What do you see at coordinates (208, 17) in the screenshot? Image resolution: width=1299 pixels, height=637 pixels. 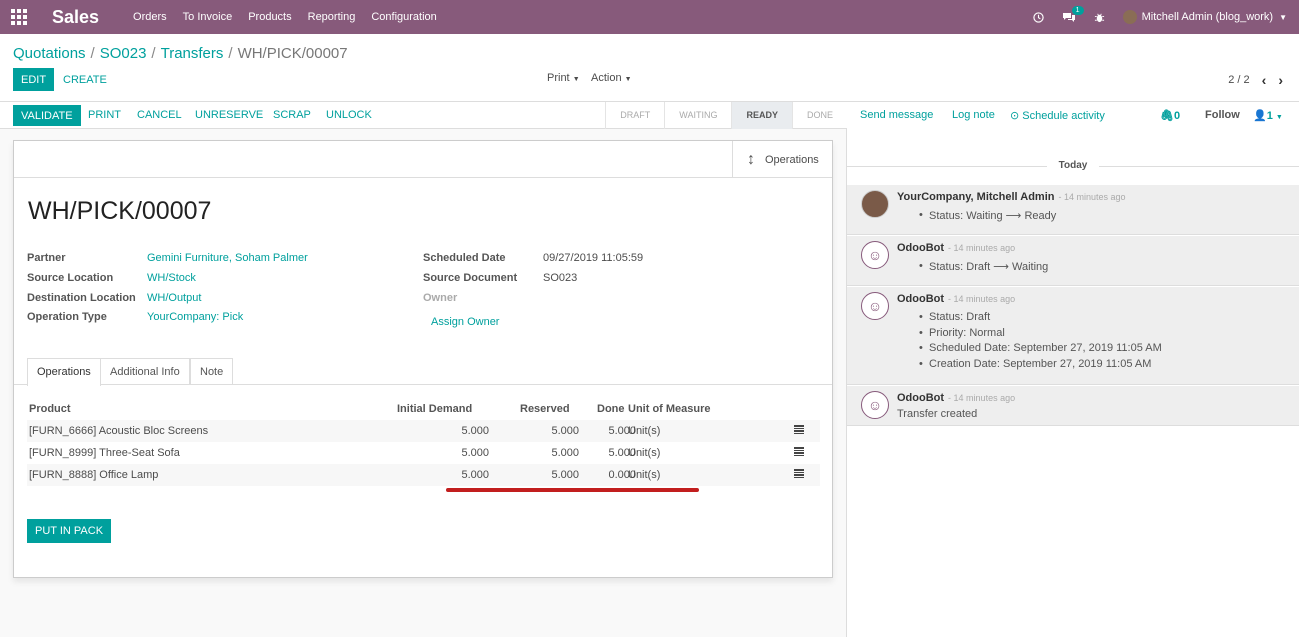 I see `menu-to-invoice: To Invoice` at bounding box center [208, 17].